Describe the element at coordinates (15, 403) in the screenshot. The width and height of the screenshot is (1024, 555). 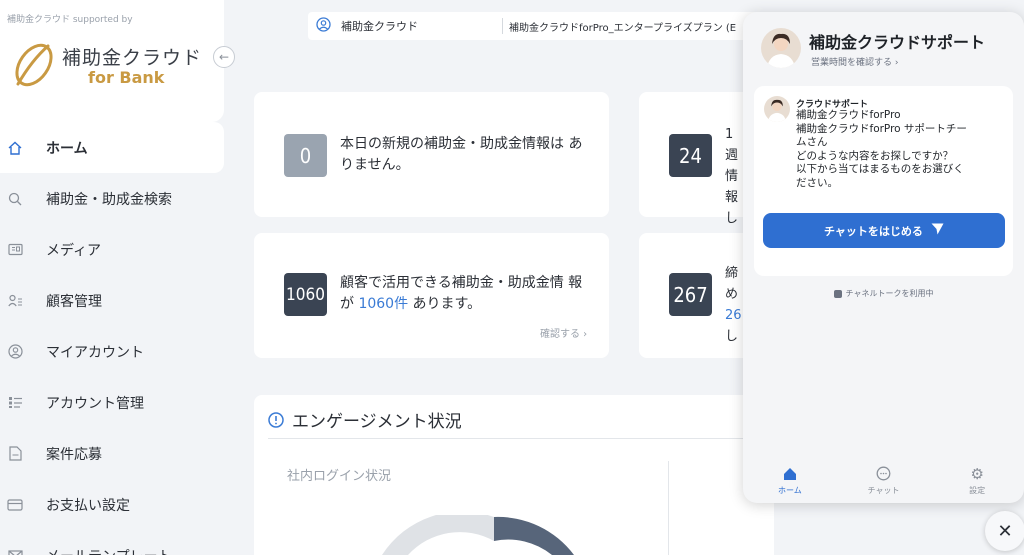
I see `list-icon` at that location.